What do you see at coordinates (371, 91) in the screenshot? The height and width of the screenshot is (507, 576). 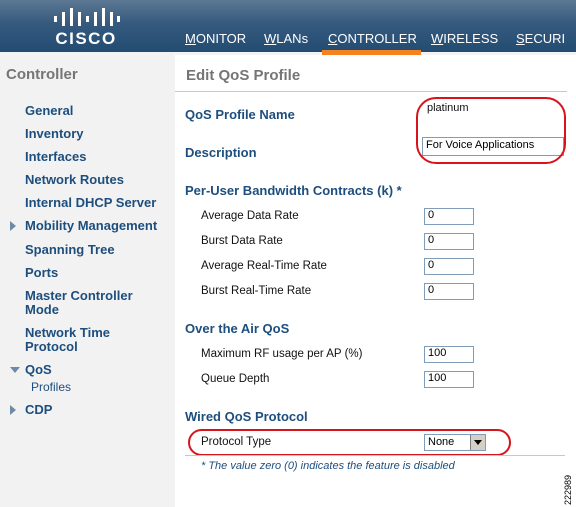 I see `title-divider` at bounding box center [371, 91].